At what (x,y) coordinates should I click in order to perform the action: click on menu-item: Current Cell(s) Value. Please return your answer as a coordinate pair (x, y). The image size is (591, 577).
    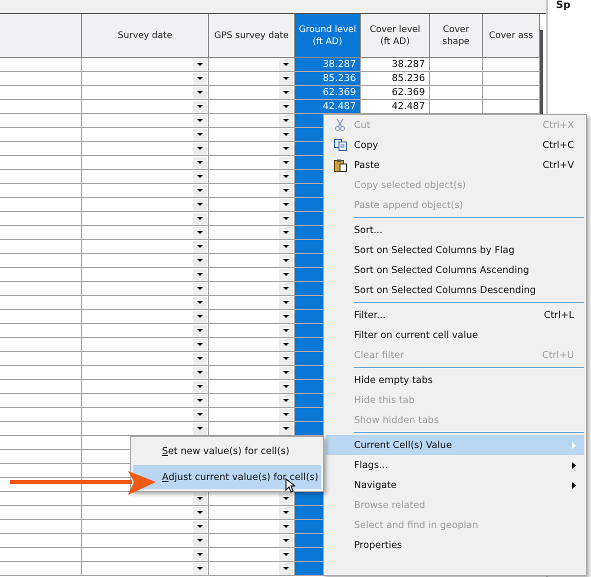
    Looking at the image, I should click on (455, 445).